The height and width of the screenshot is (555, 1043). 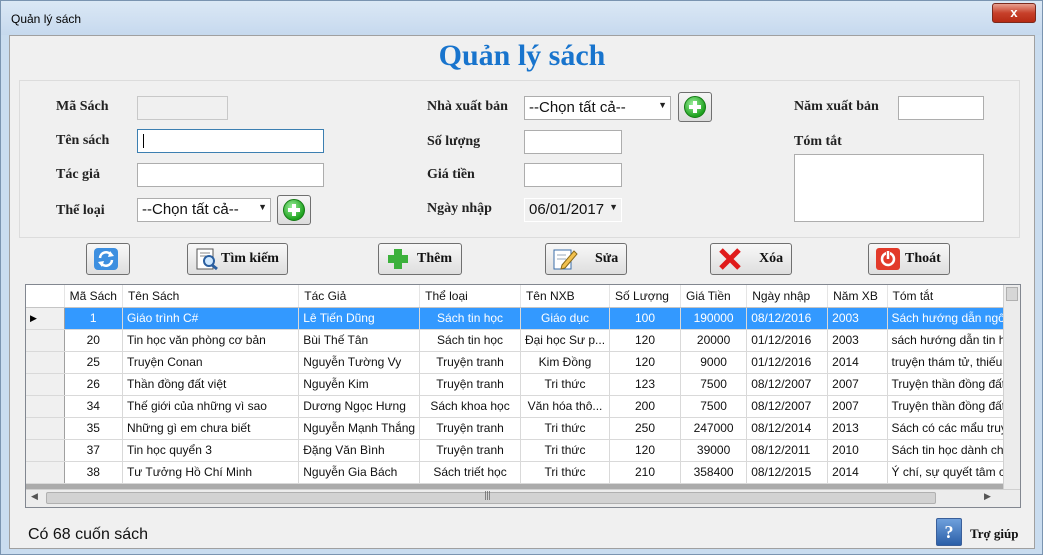 What do you see at coordinates (953, 296) in the screenshot?
I see `col-header: Tóm tắt` at bounding box center [953, 296].